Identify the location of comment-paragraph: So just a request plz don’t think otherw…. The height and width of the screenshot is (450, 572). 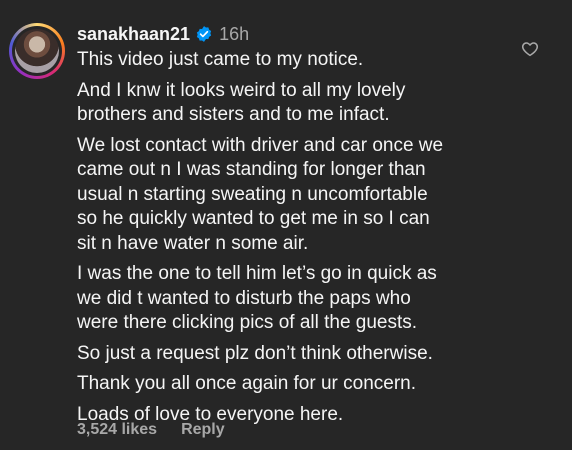
(255, 353).